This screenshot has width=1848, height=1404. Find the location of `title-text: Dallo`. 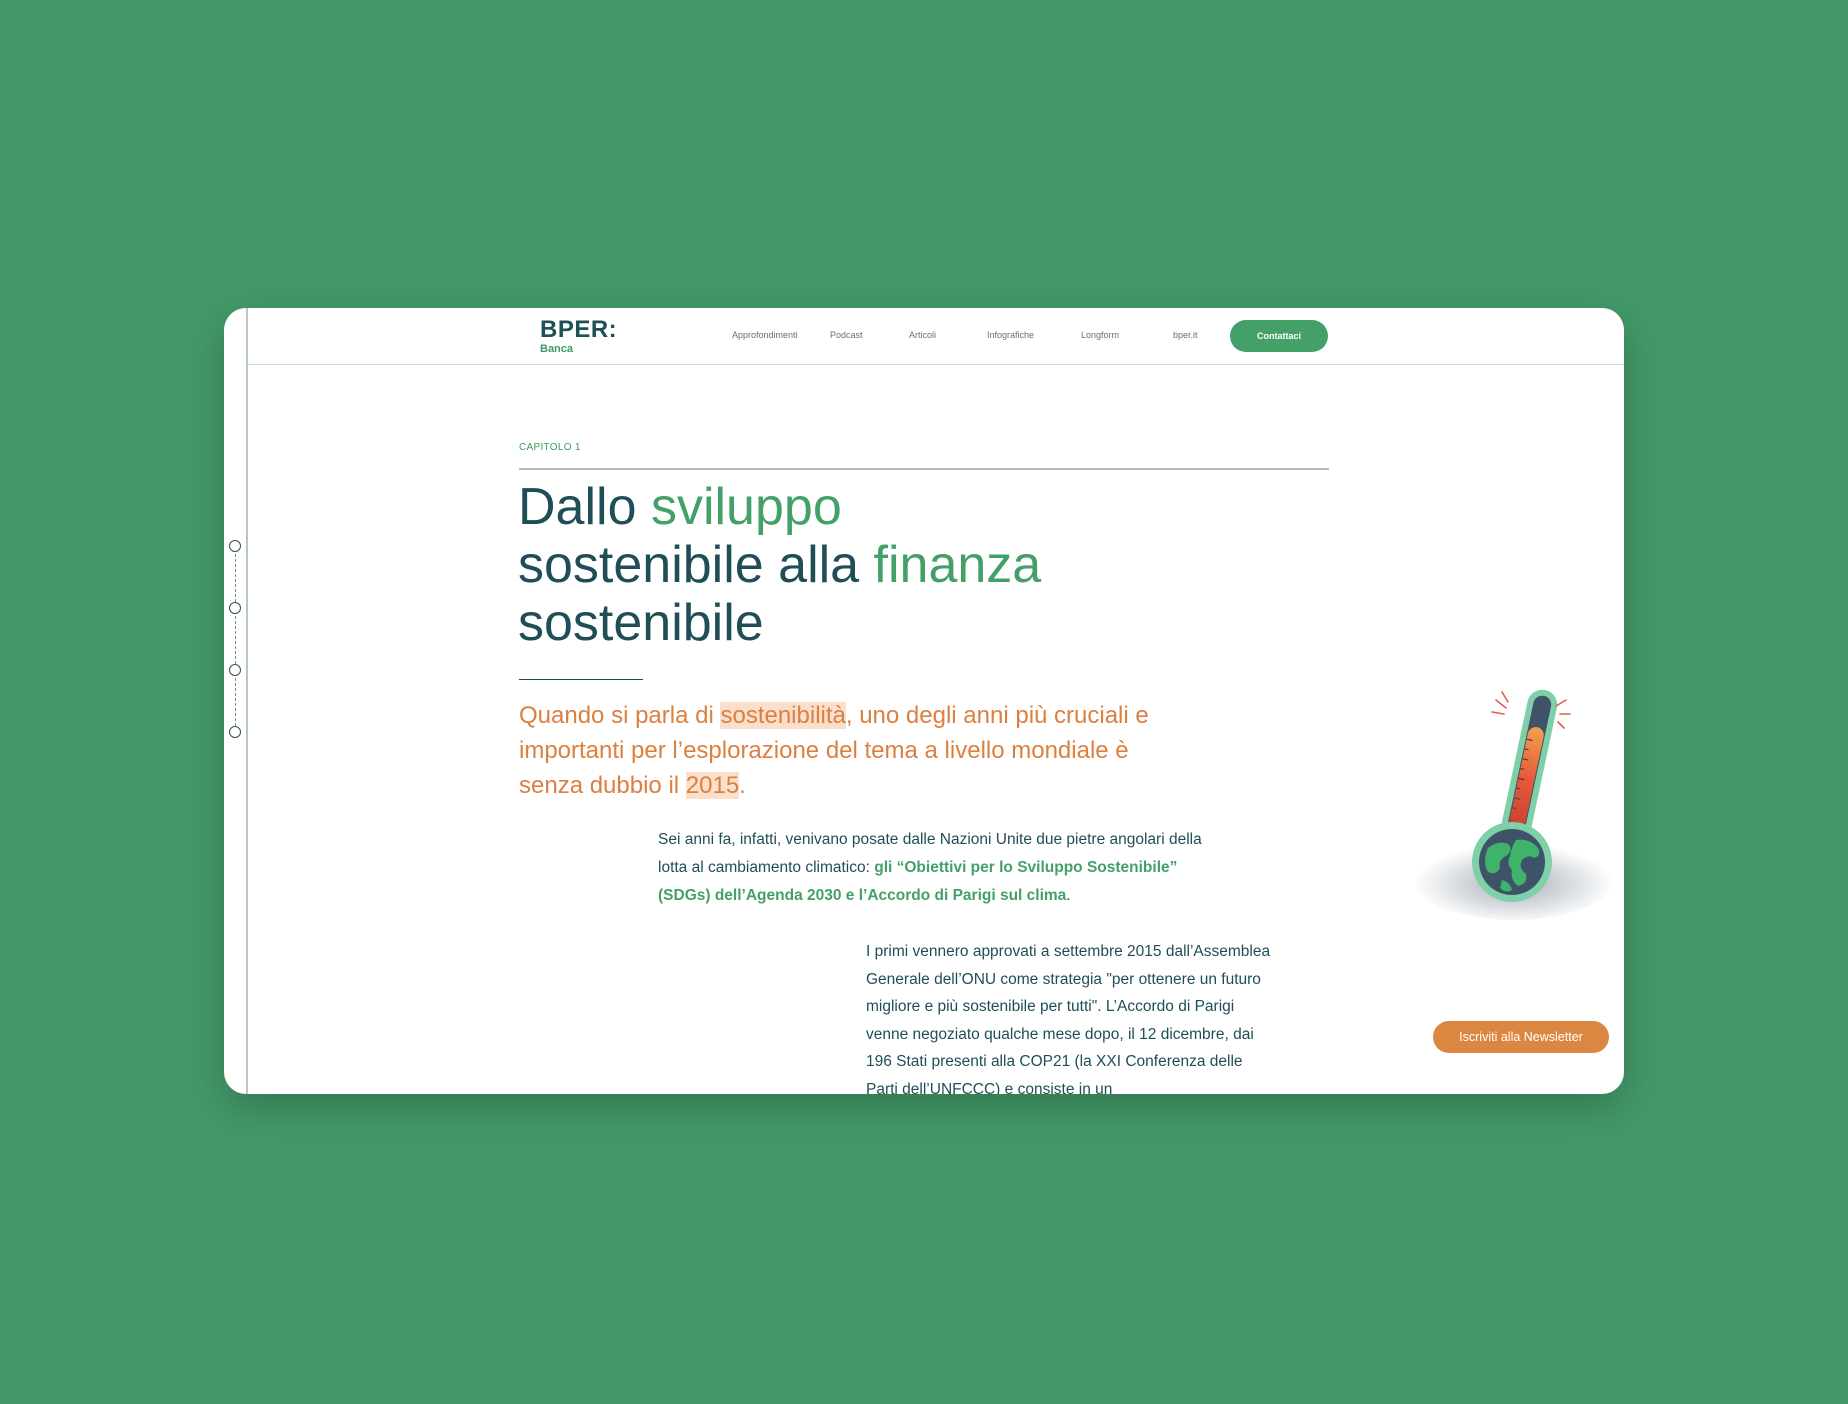

title-text: Dallo is located at coordinates (584, 507).